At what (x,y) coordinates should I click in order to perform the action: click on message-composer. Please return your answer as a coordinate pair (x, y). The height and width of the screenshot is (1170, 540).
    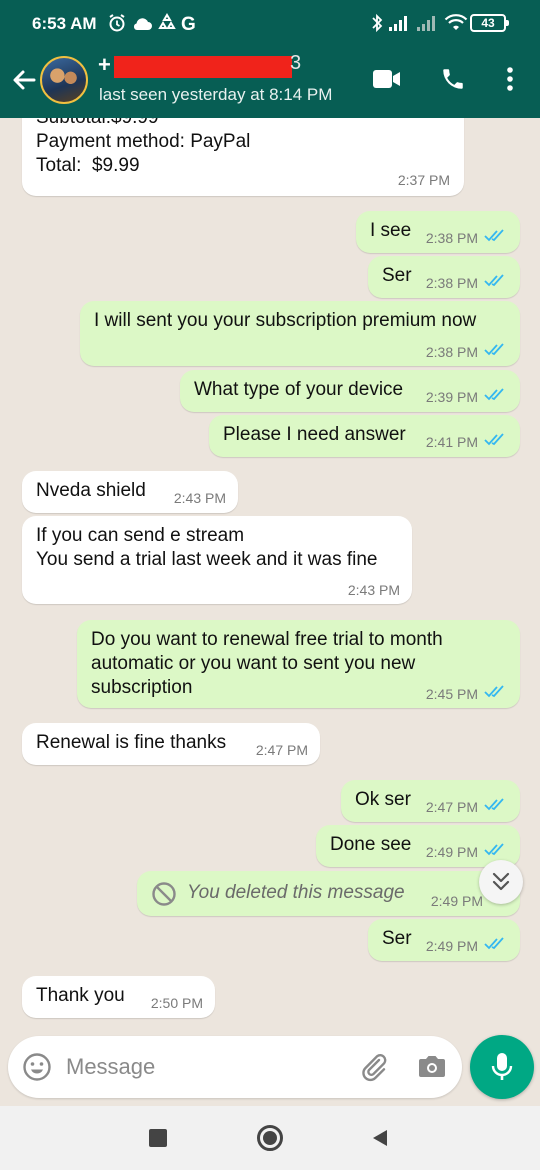
    Looking at the image, I should click on (235, 1067).